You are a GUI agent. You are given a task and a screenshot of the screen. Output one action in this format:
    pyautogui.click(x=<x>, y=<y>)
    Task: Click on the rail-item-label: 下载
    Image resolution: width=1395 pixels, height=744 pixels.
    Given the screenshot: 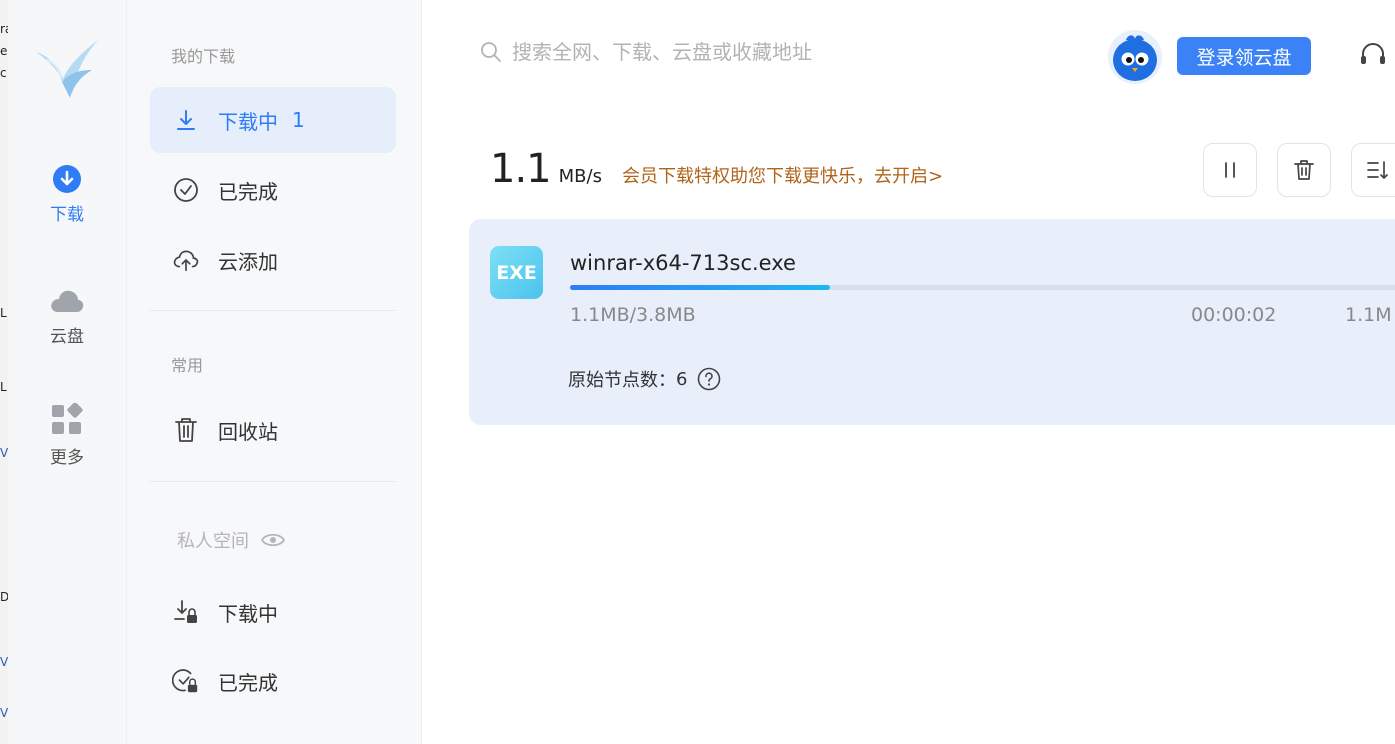 What is the action you would take?
    pyautogui.click(x=67, y=215)
    